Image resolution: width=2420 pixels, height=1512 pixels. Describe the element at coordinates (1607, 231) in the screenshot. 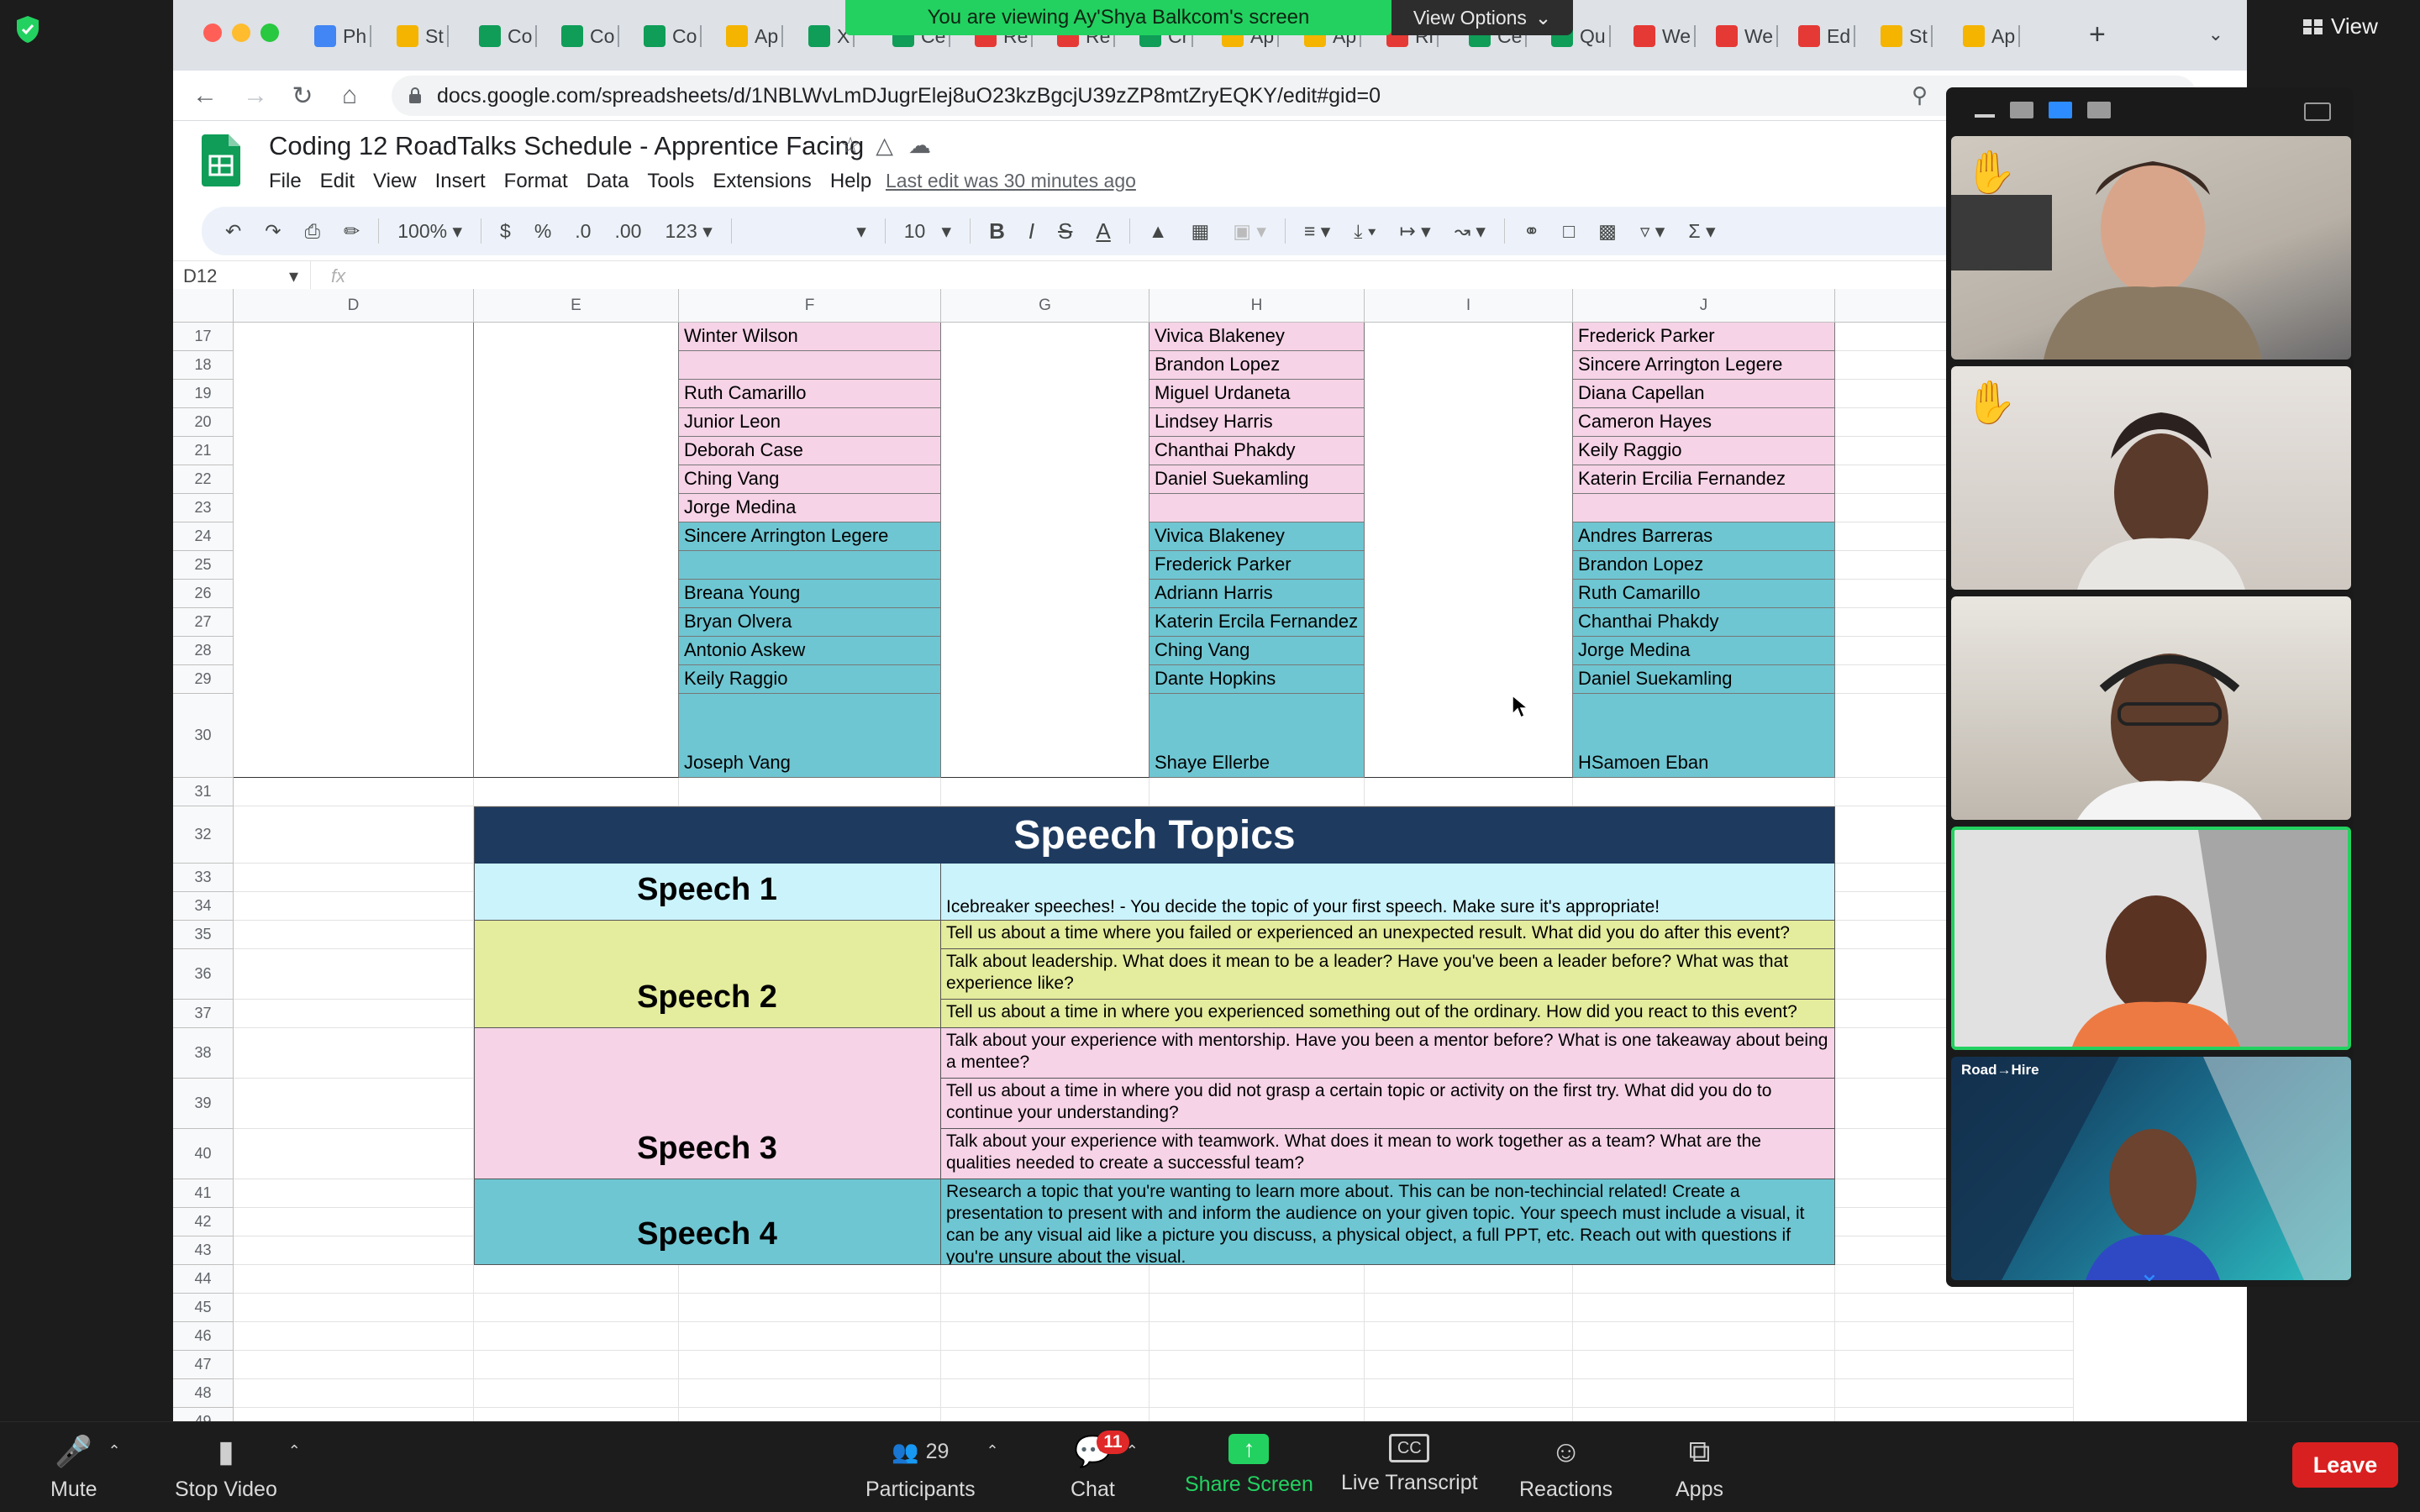

I see `insert-chart-icon: ▩` at that location.